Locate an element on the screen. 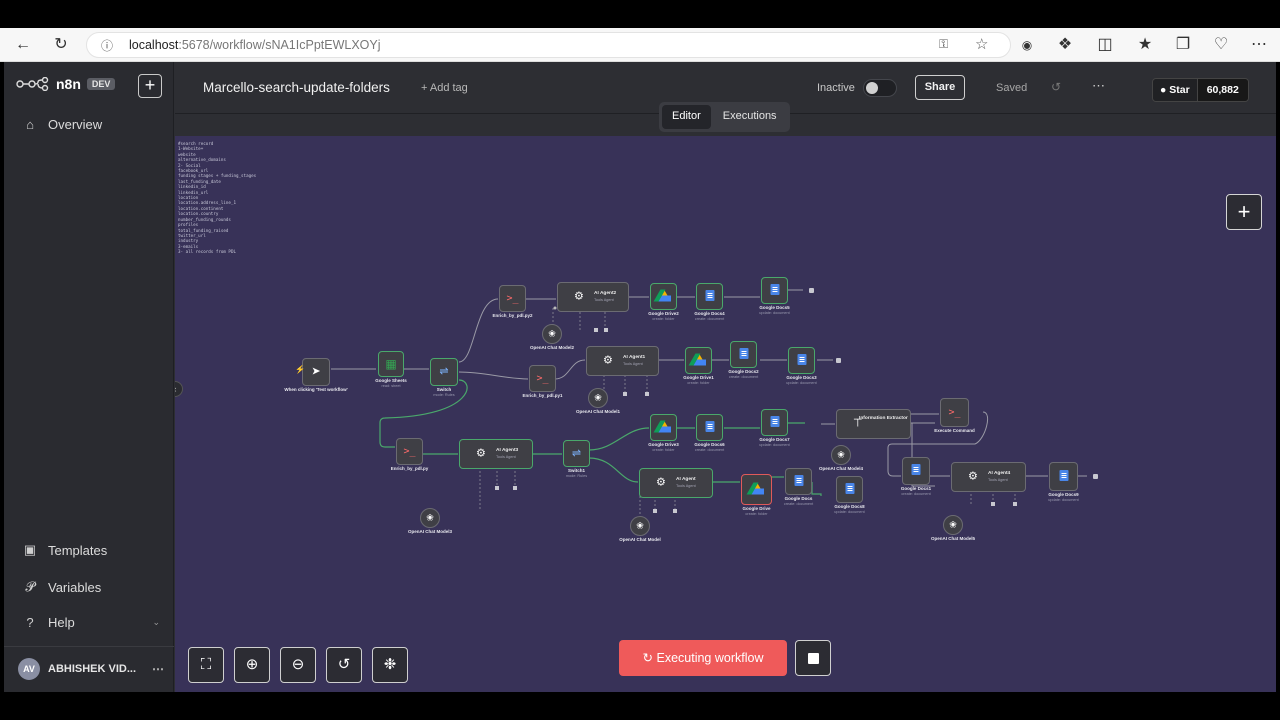 The width and height of the screenshot is (1280, 720). node-ai-agent-2: ⚙ AI Agent2 Tools Agent is located at coordinates (593, 297).